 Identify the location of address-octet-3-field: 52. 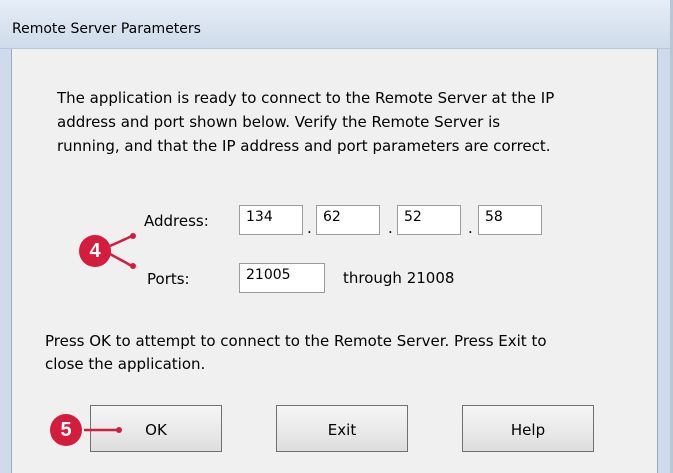
(429, 220).